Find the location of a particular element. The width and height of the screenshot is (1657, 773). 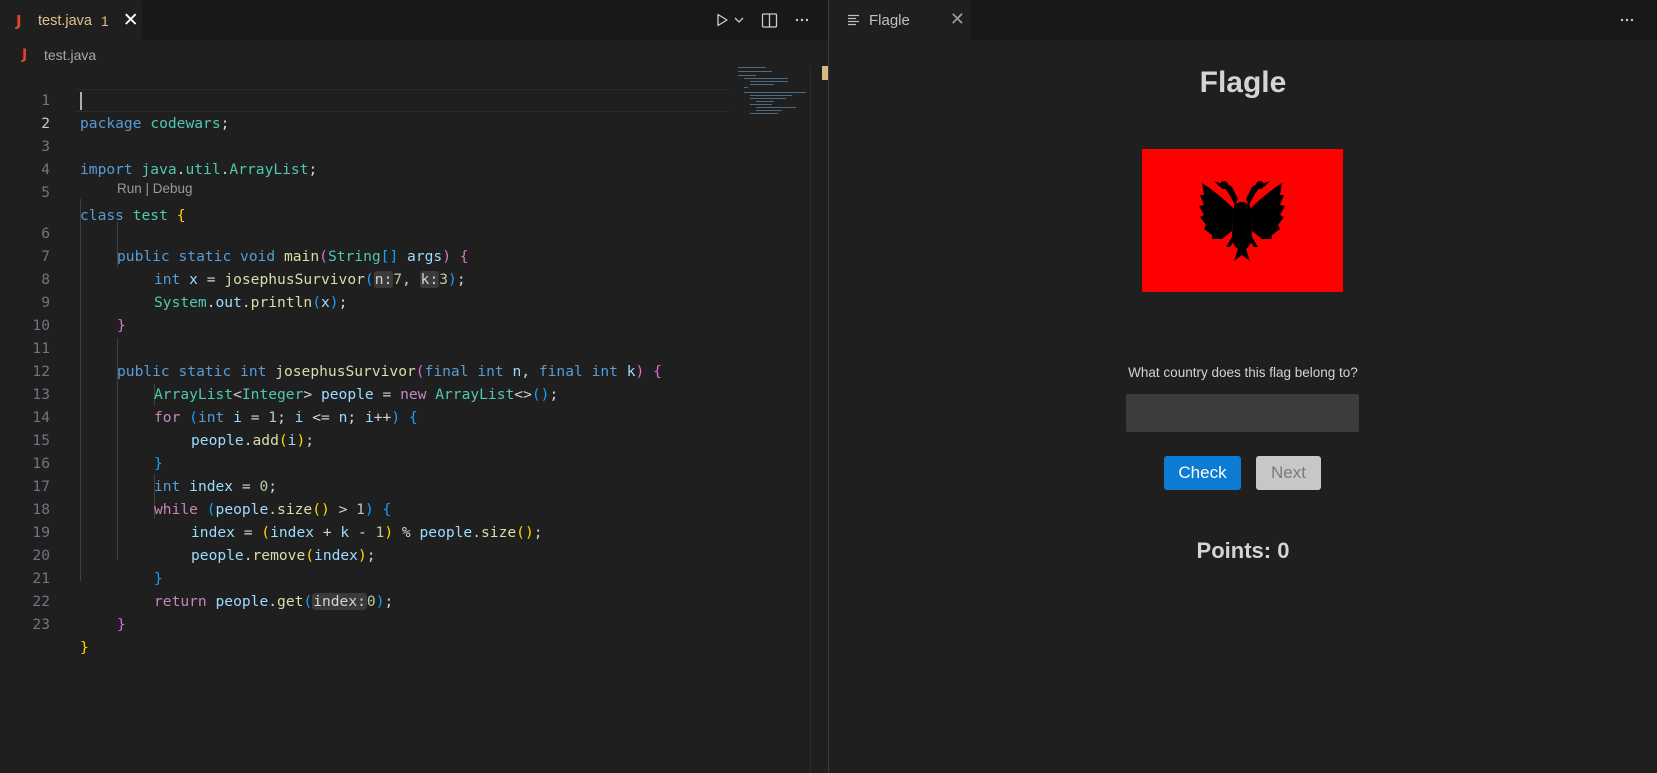

check-button: Check is located at coordinates (1202, 473).